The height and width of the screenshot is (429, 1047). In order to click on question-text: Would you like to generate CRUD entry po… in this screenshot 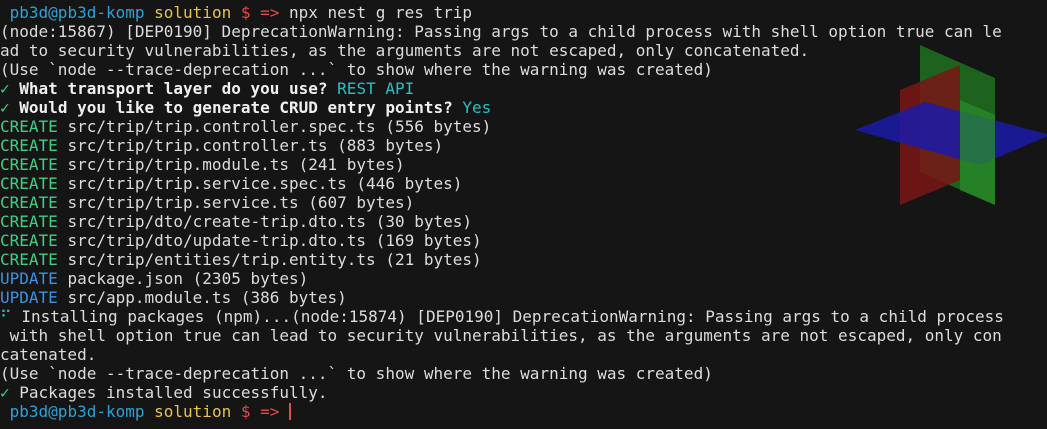, I will do `click(236, 107)`.